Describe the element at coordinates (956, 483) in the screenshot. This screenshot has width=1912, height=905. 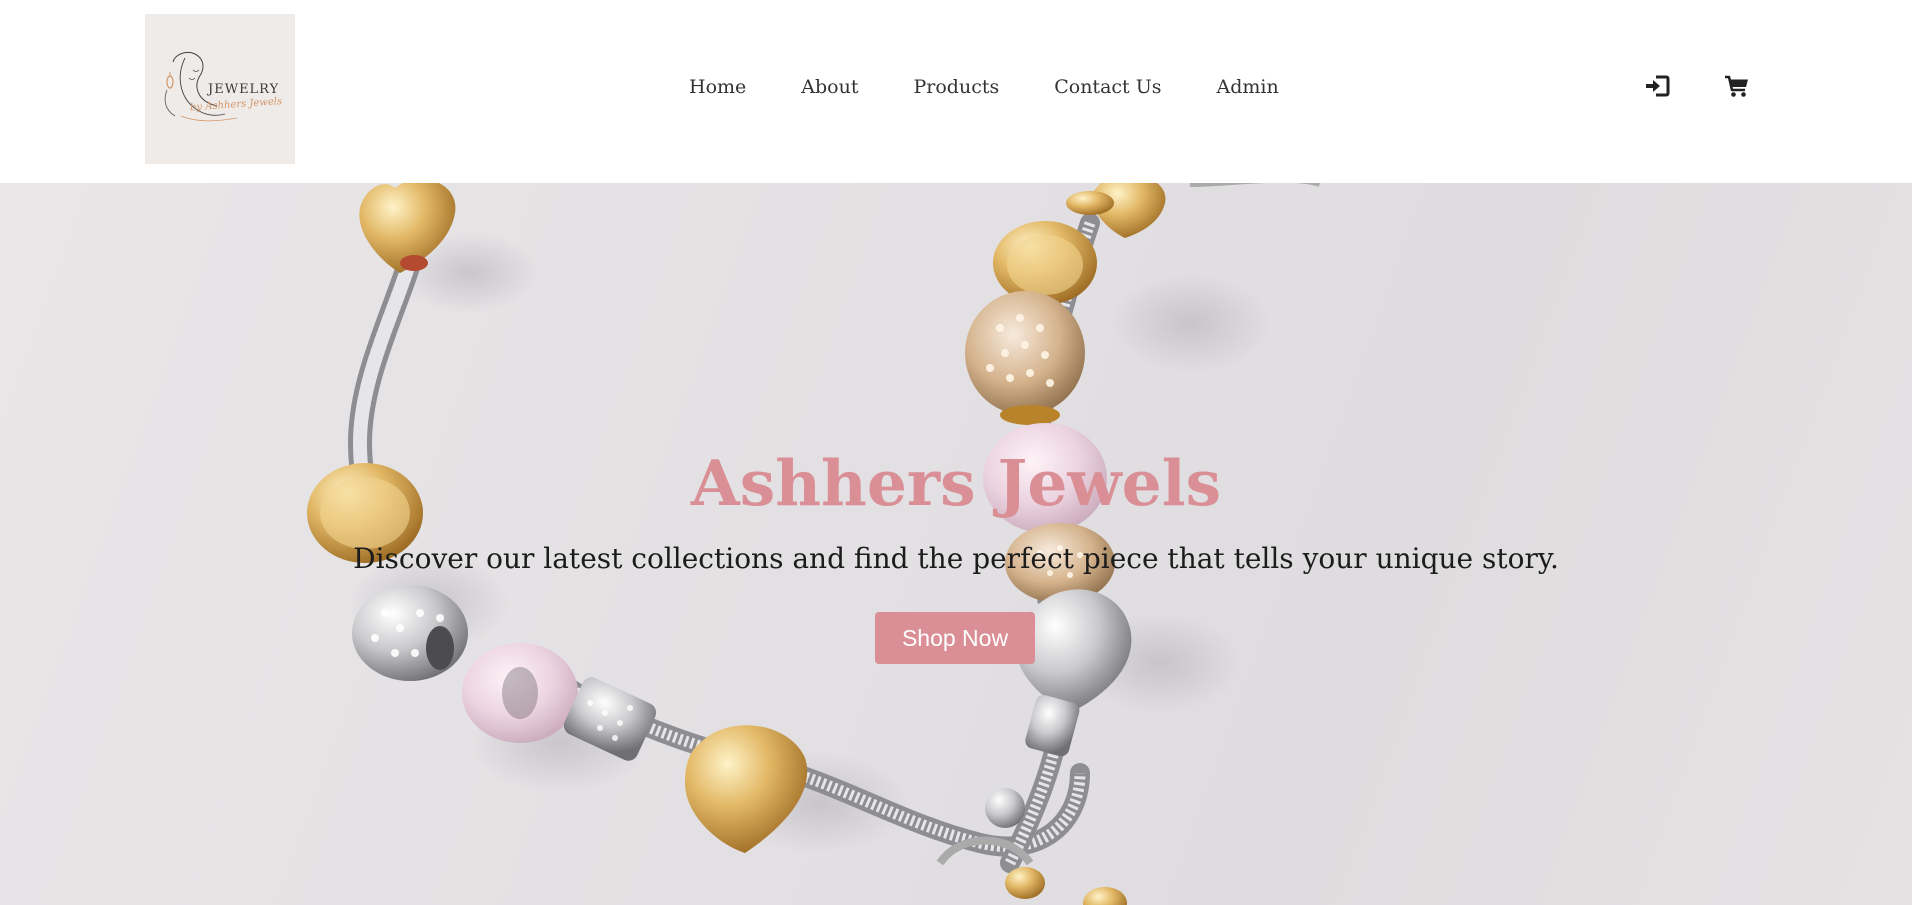
I see `hero-title: Ashhers Jewels` at that location.